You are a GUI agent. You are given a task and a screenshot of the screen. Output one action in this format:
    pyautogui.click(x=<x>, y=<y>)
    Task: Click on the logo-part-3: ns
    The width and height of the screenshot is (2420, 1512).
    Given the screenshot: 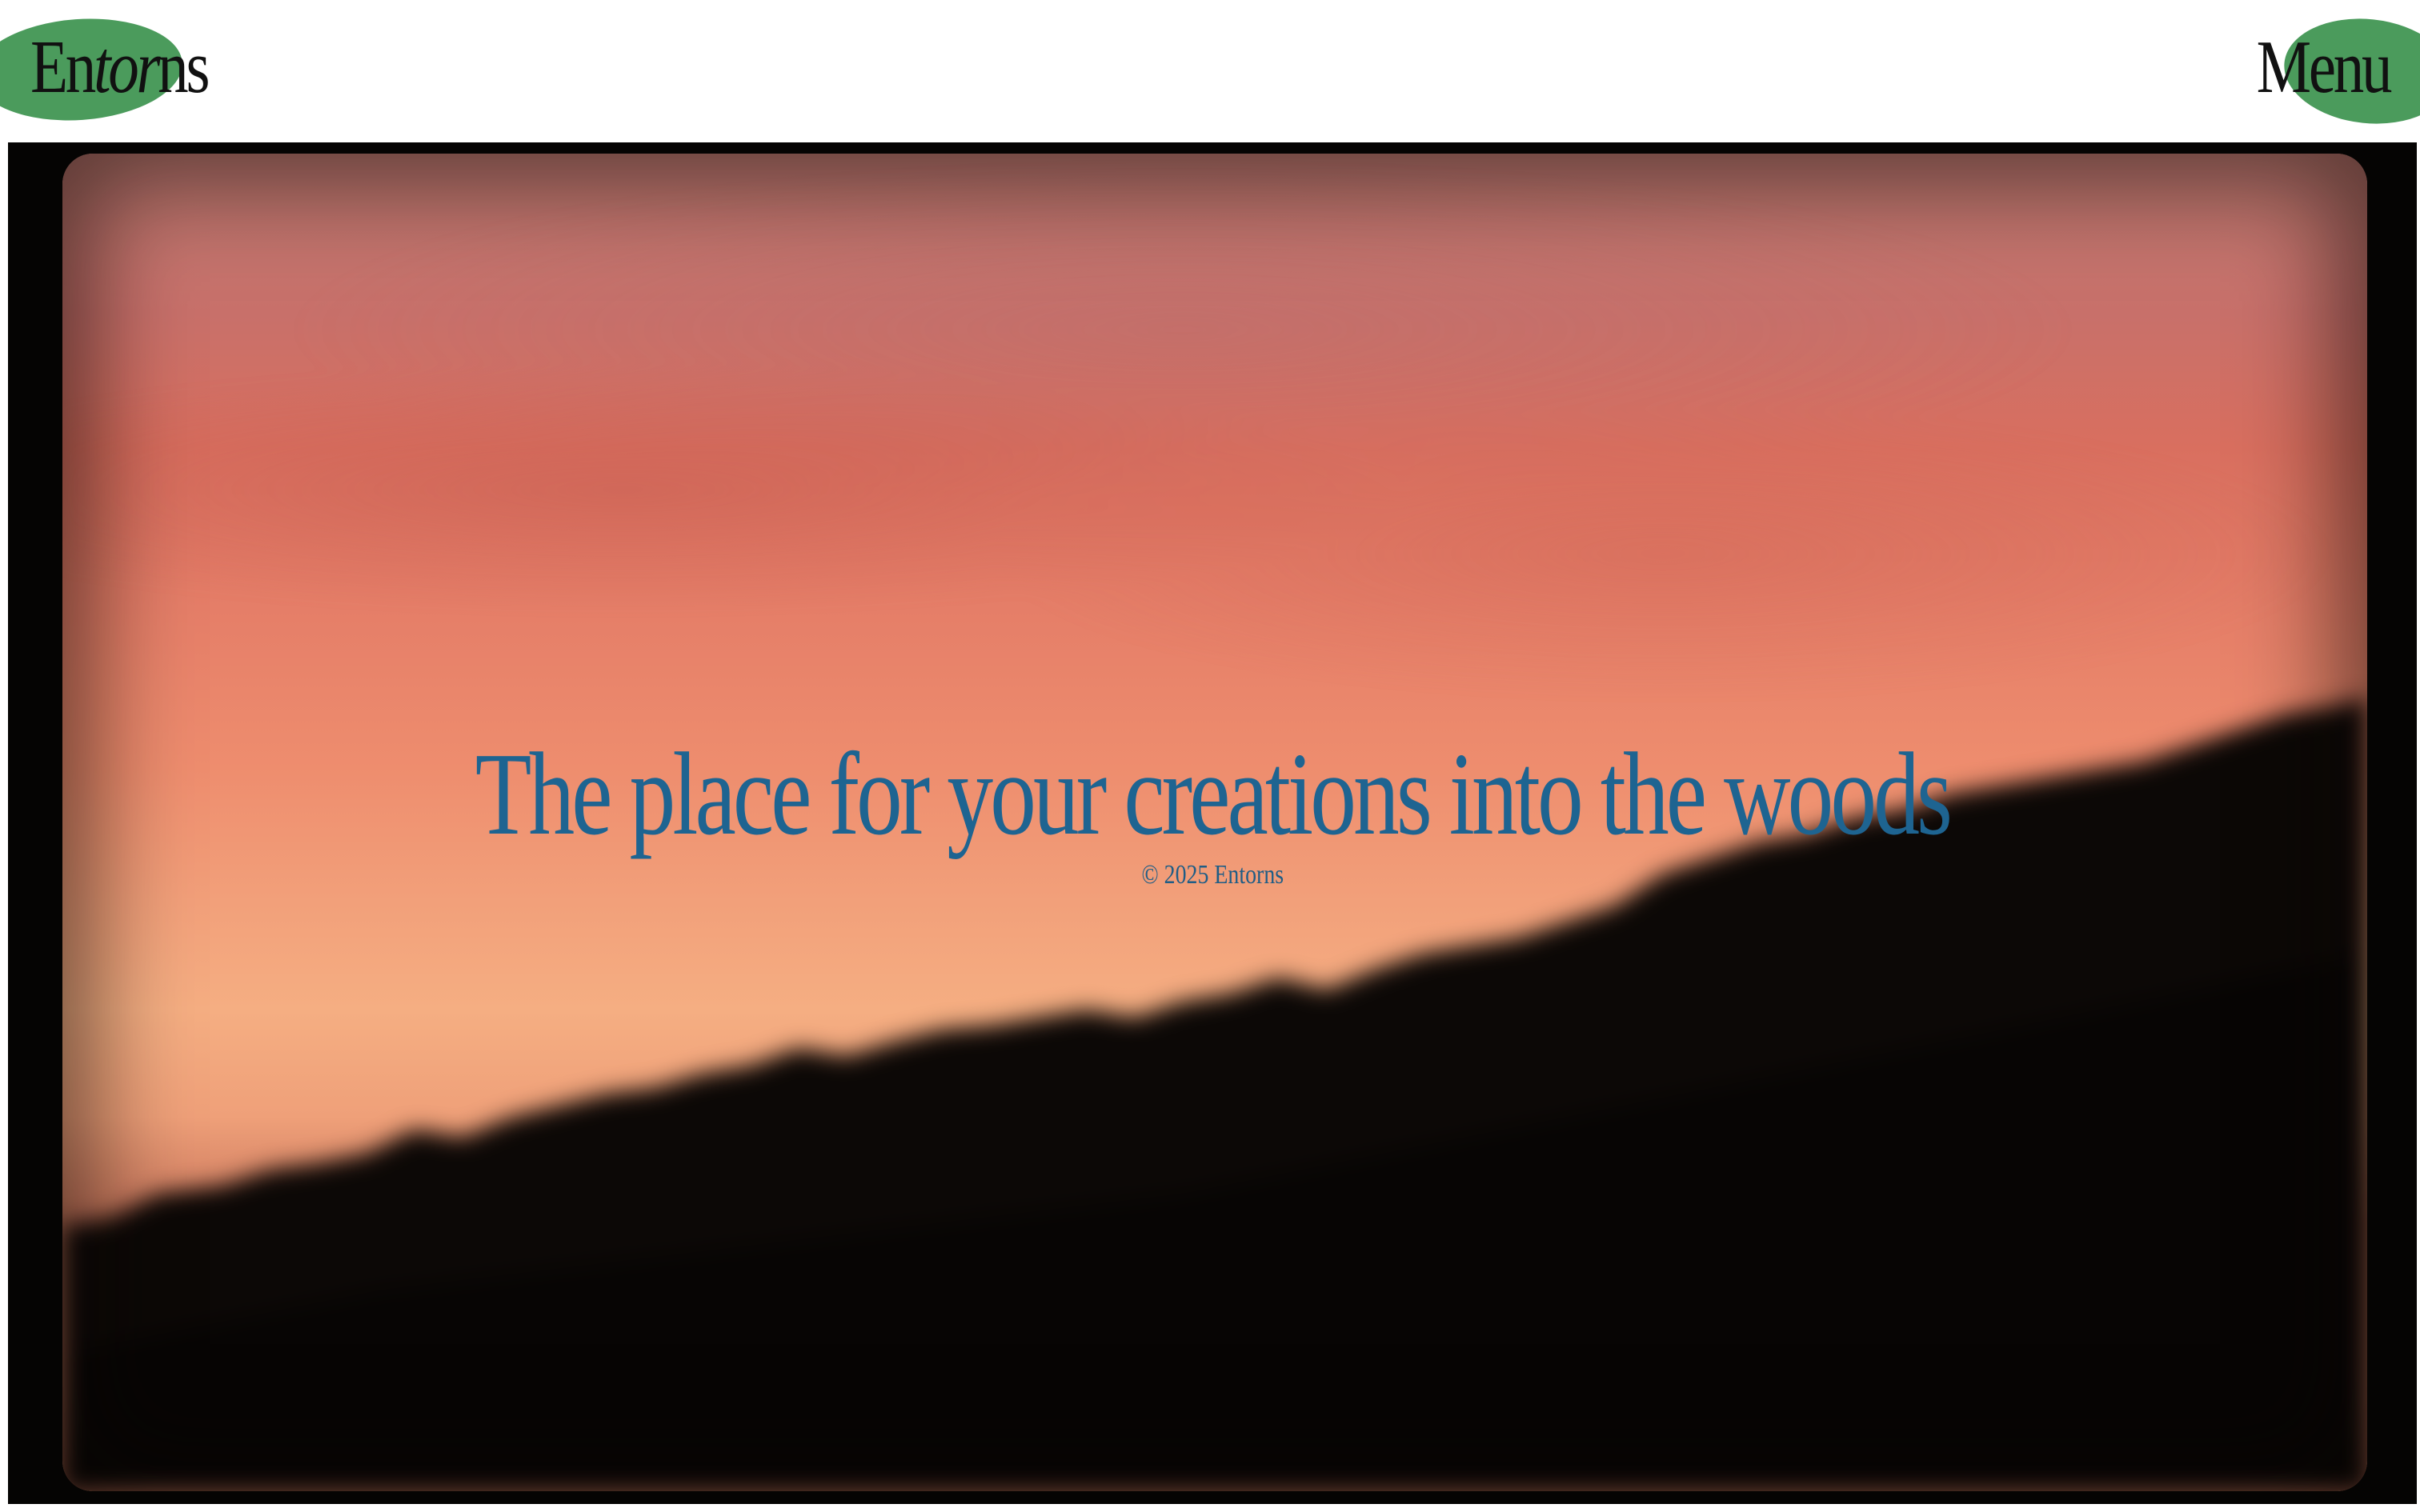 What is the action you would take?
    pyautogui.click(x=184, y=67)
    